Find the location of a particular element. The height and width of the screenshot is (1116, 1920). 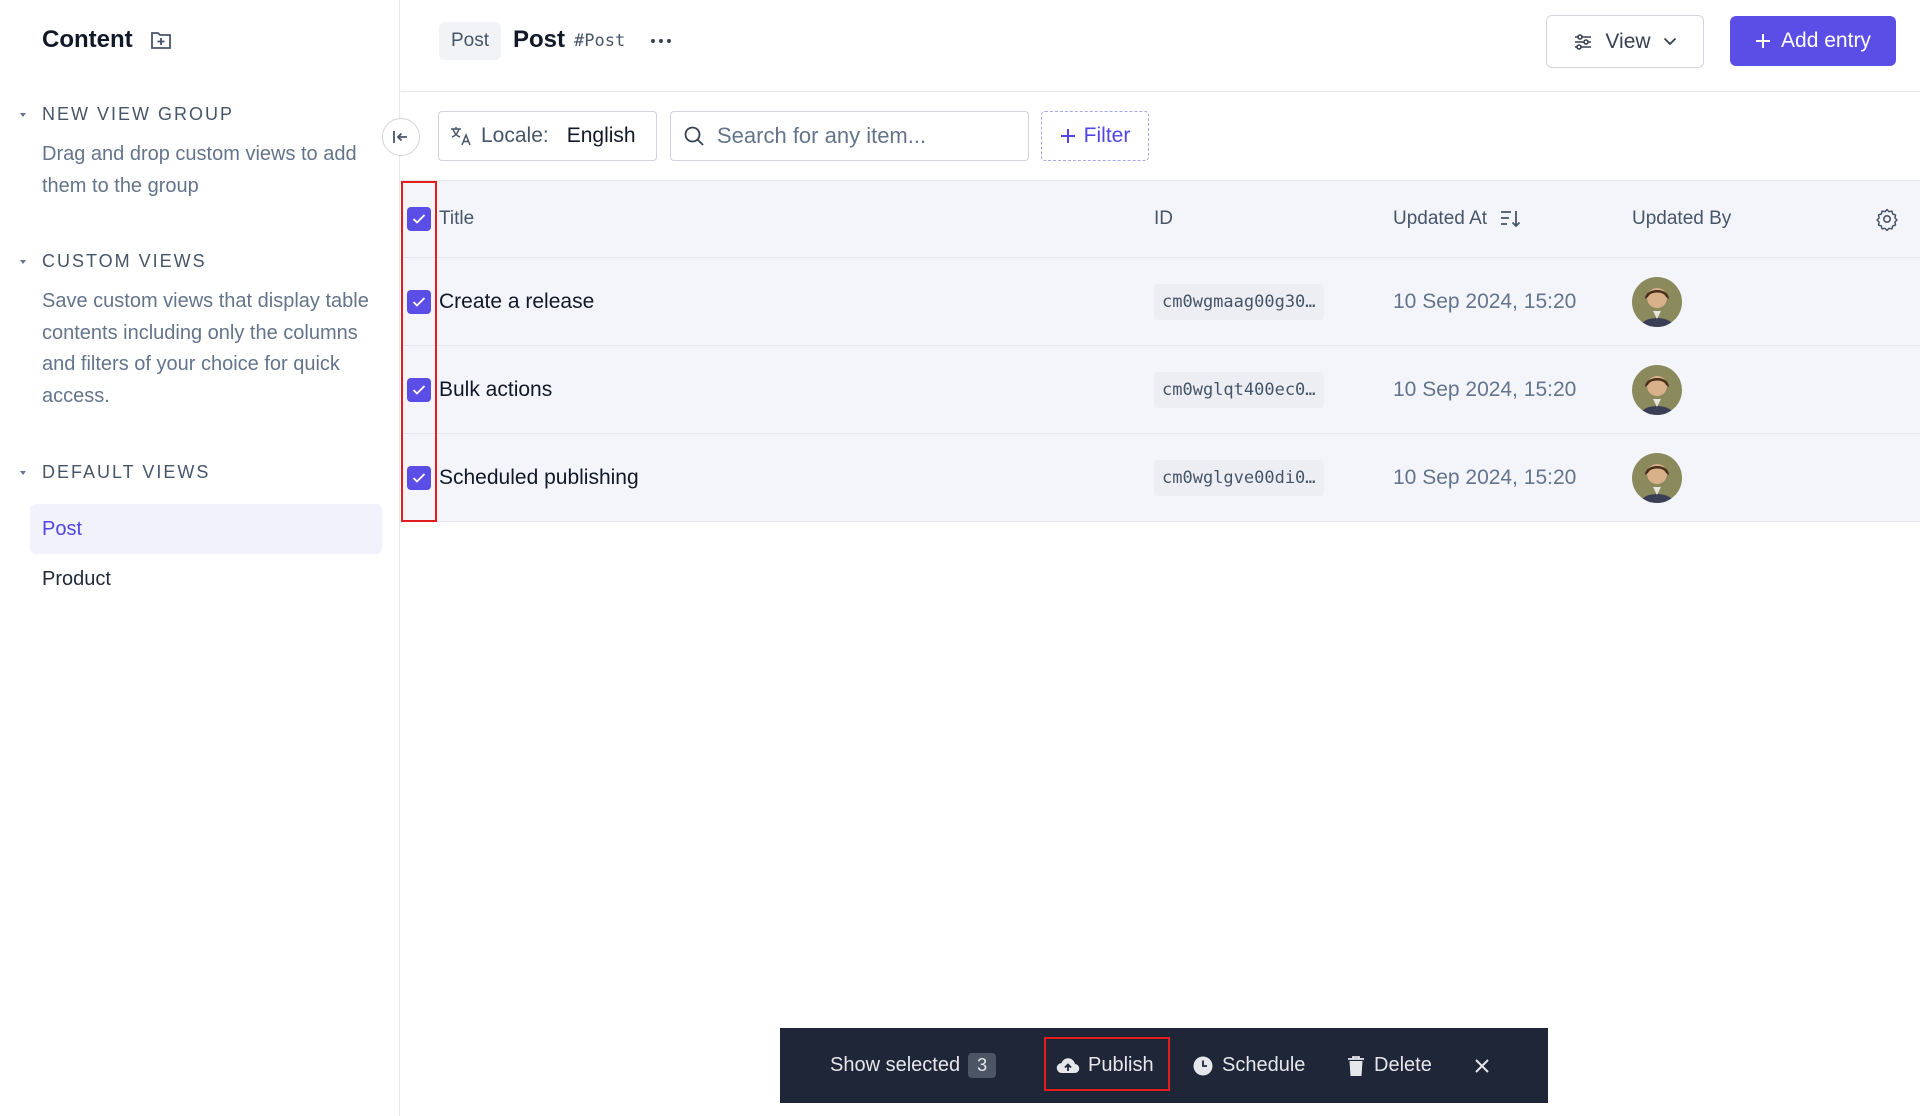

filter-label: Filter is located at coordinates (1107, 135).